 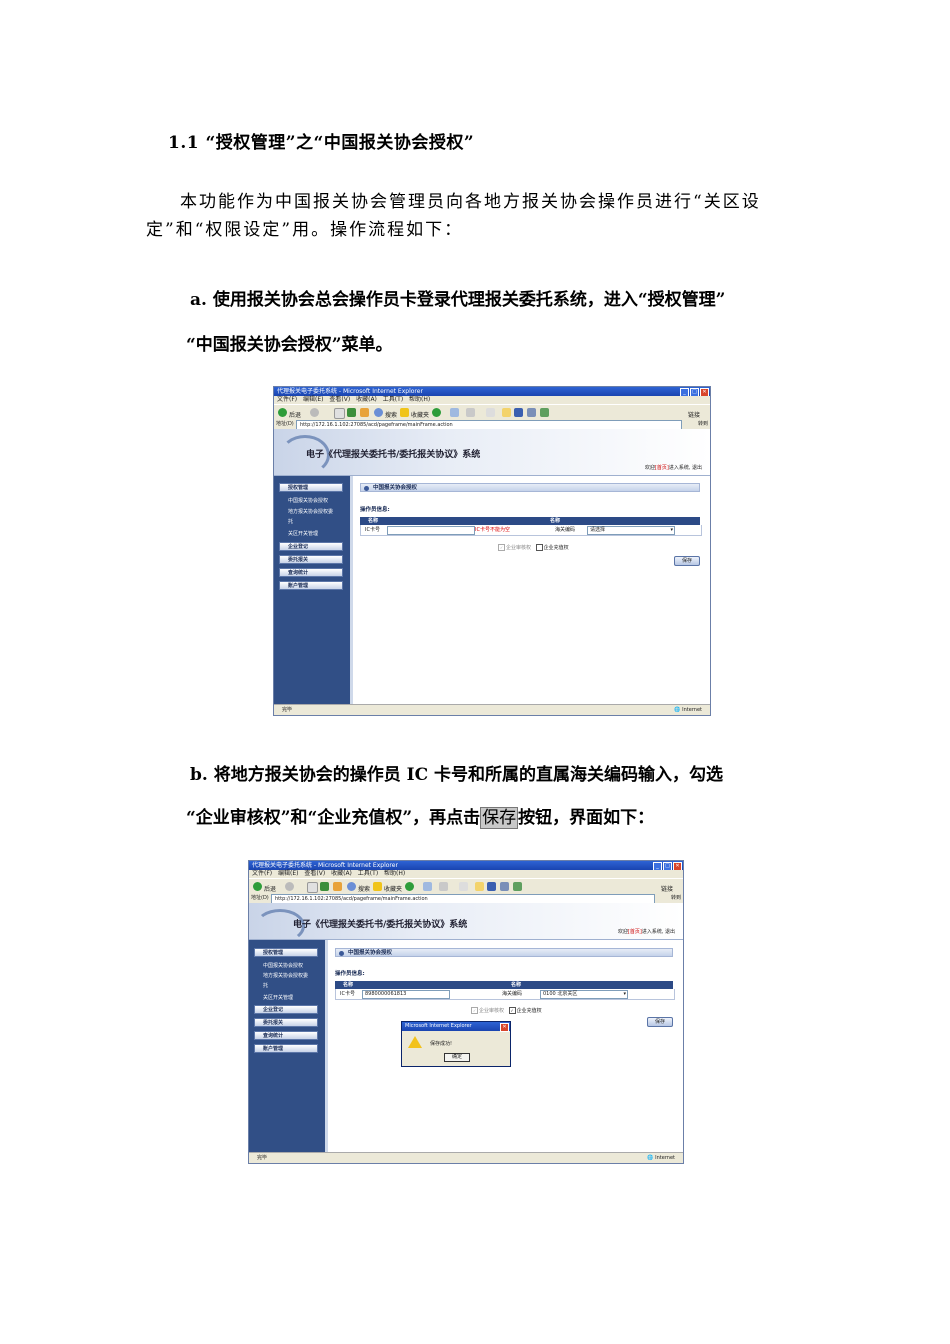 What do you see at coordinates (438, 1026) in the screenshot?
I see `dialog-title: Microsoft Internet Explorer` at bounding box center [438, 1026].